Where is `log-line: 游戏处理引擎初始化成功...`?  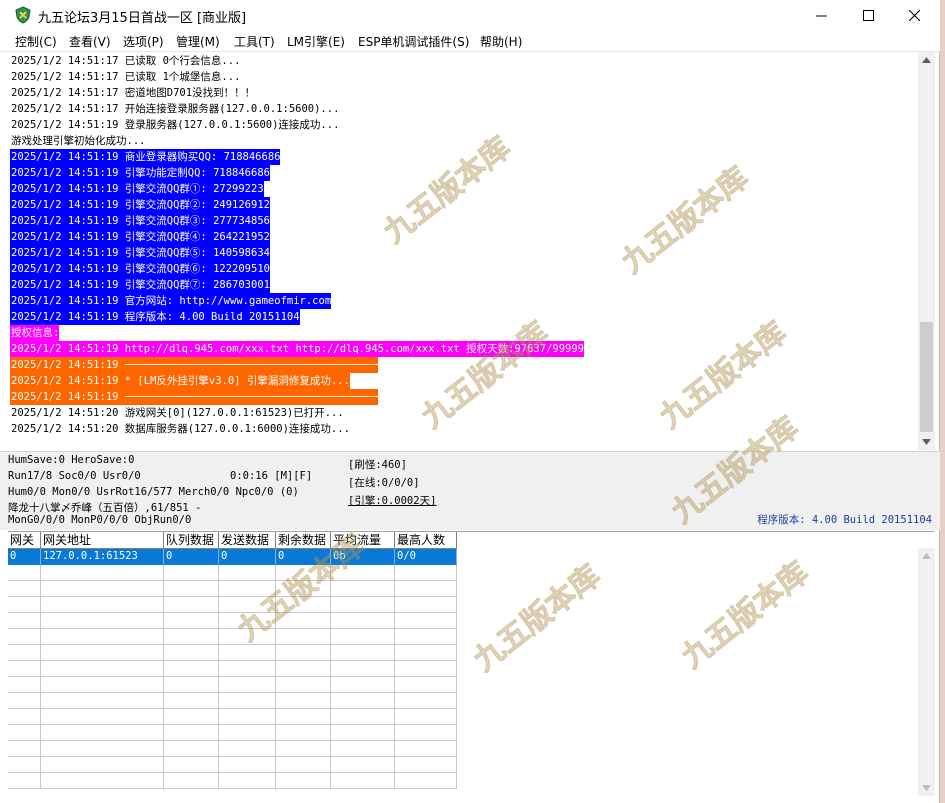
log-line: 游戏处理引擎初始化成功... is located at coordinates (78, 141).